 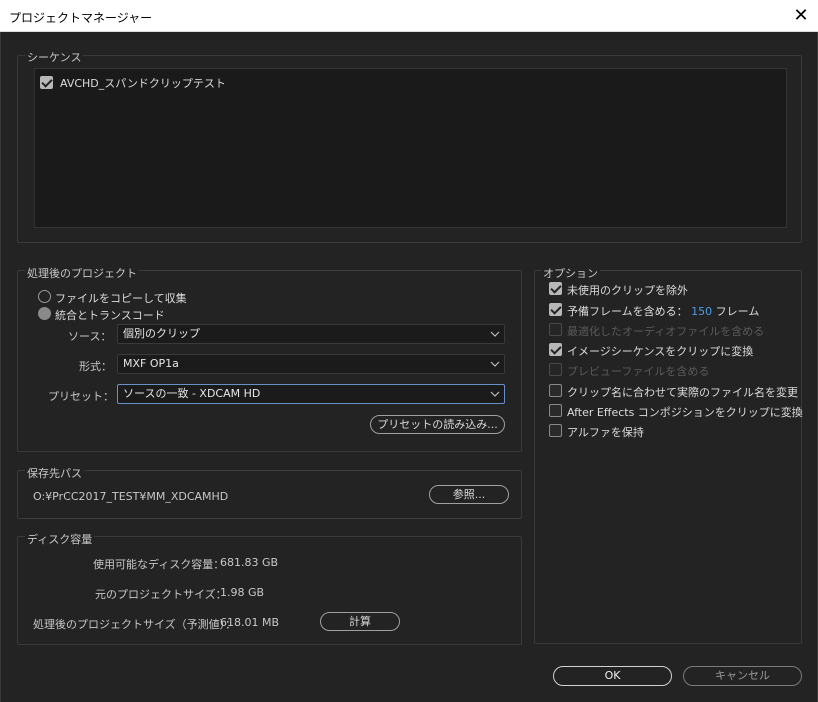 I want to click on available-space-value: 681.83 GB, so click(x=249, y=562).